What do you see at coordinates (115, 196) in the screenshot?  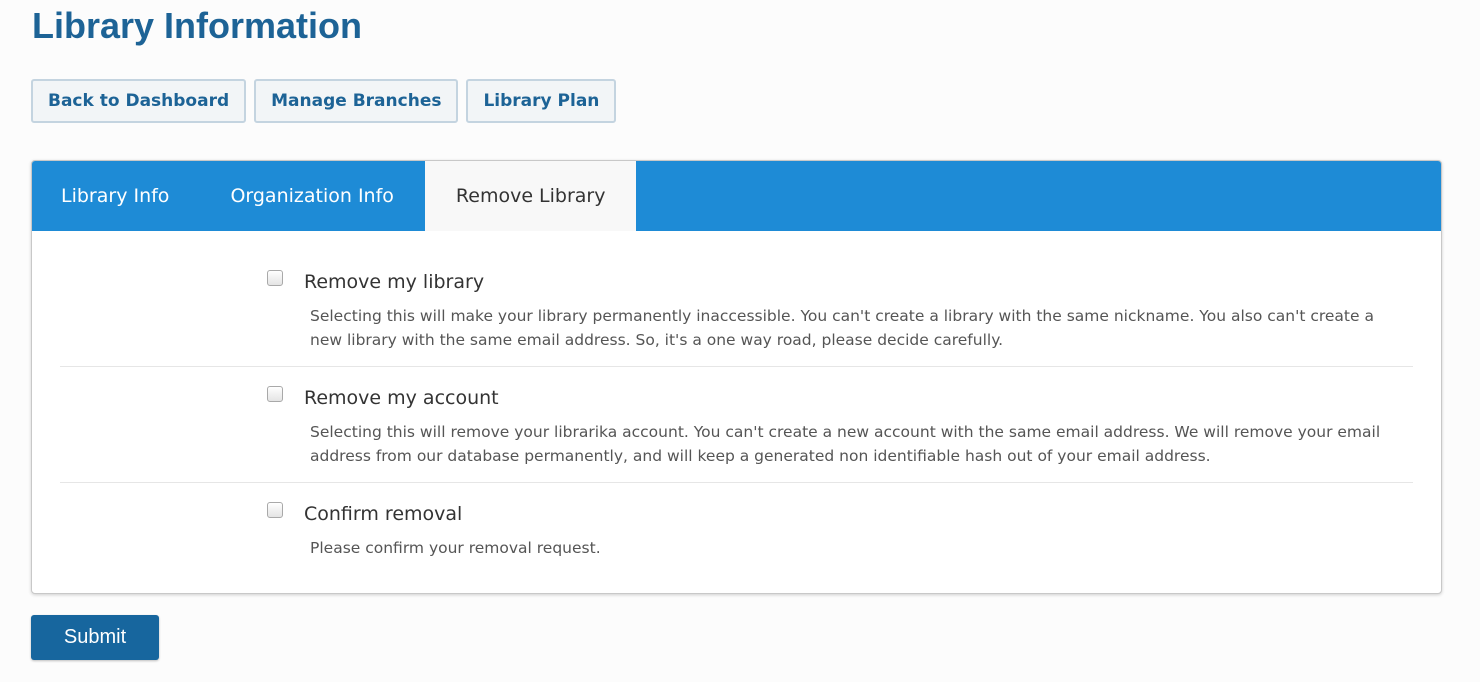 I see `tab-library-info: Library Info` at bounding box center [115, 196].